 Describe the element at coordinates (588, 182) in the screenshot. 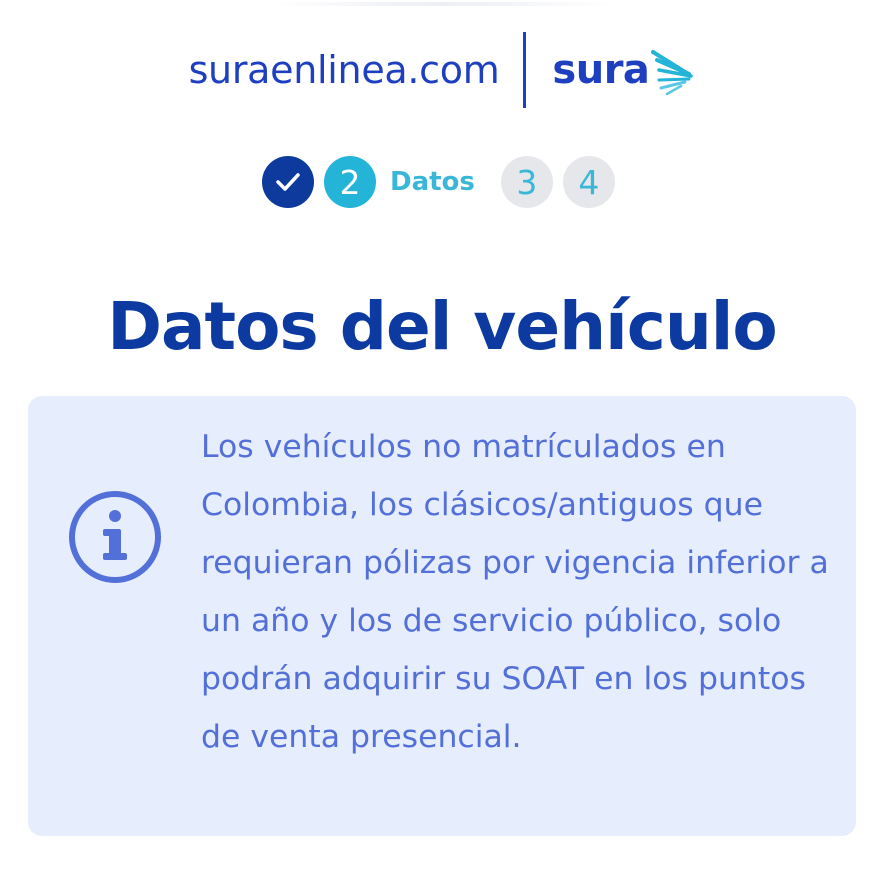

I see `step-4: 4` at that location.